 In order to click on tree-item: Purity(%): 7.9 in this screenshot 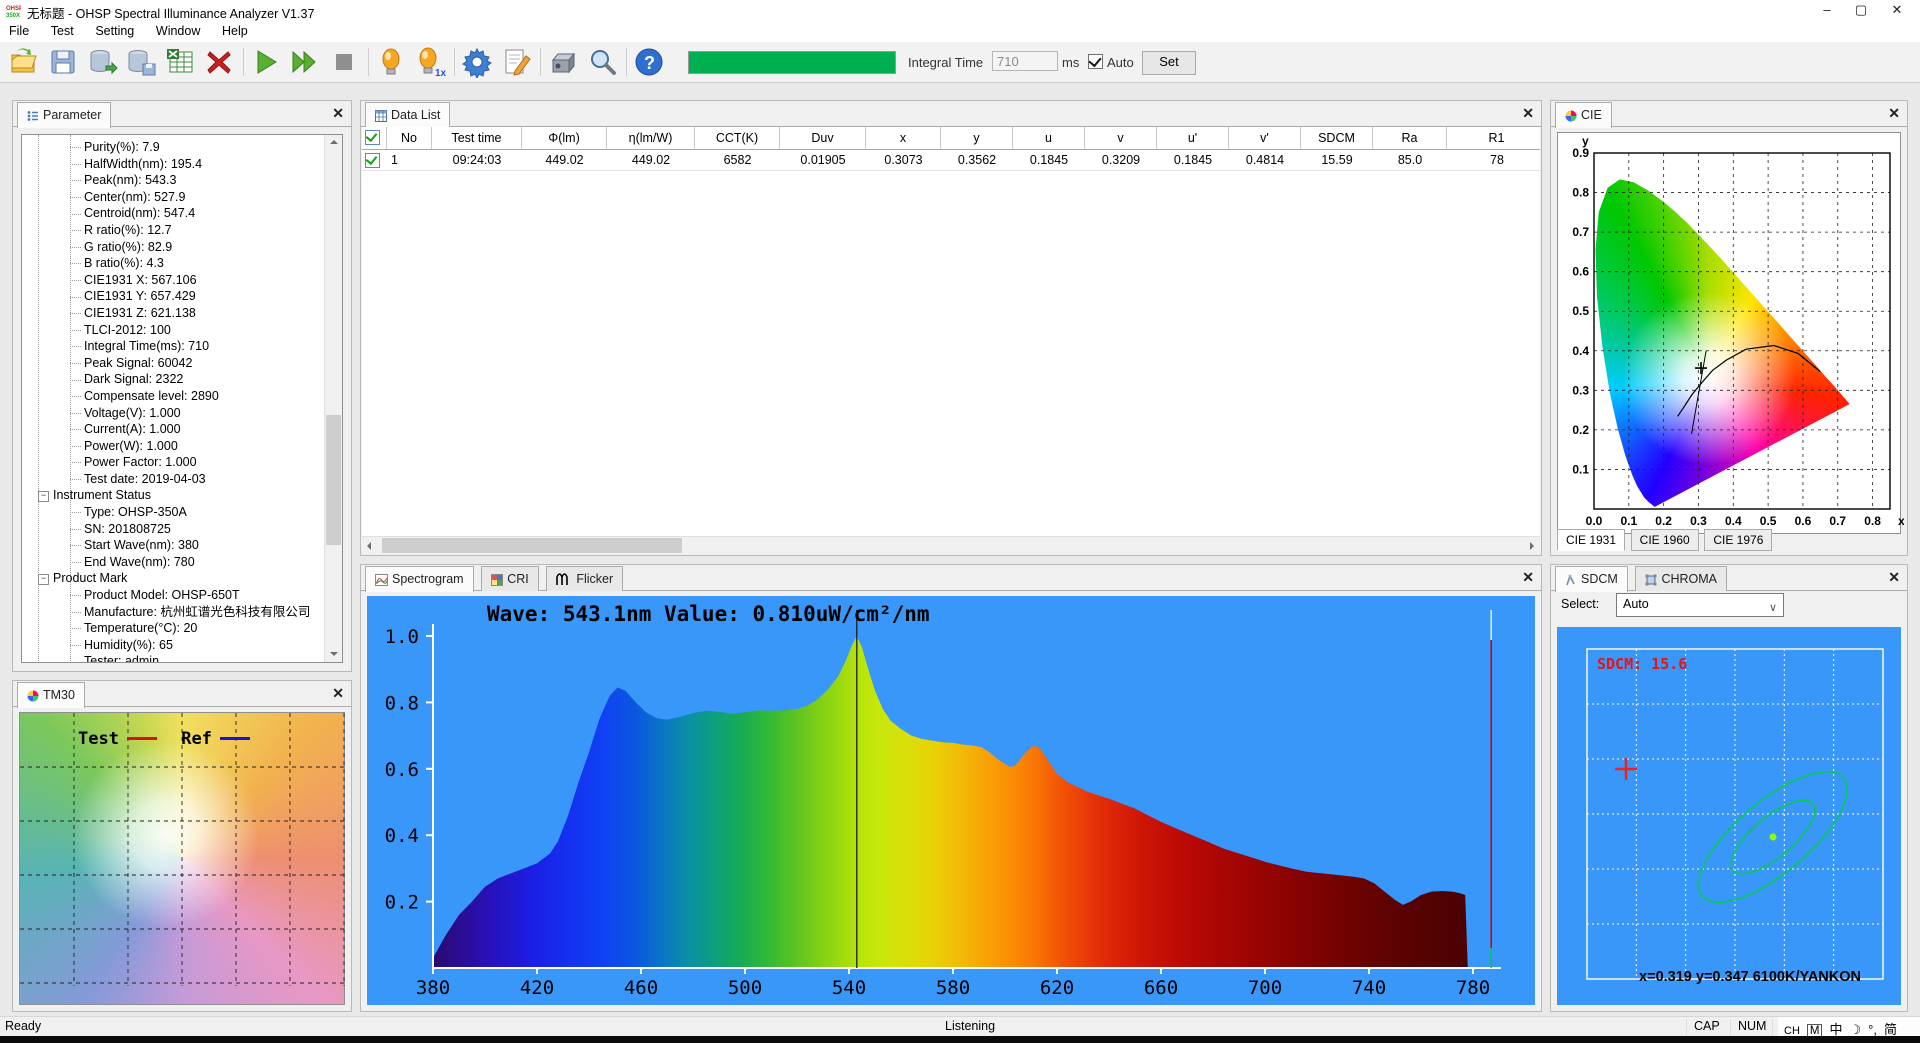, I will do `click(174, 147)`.